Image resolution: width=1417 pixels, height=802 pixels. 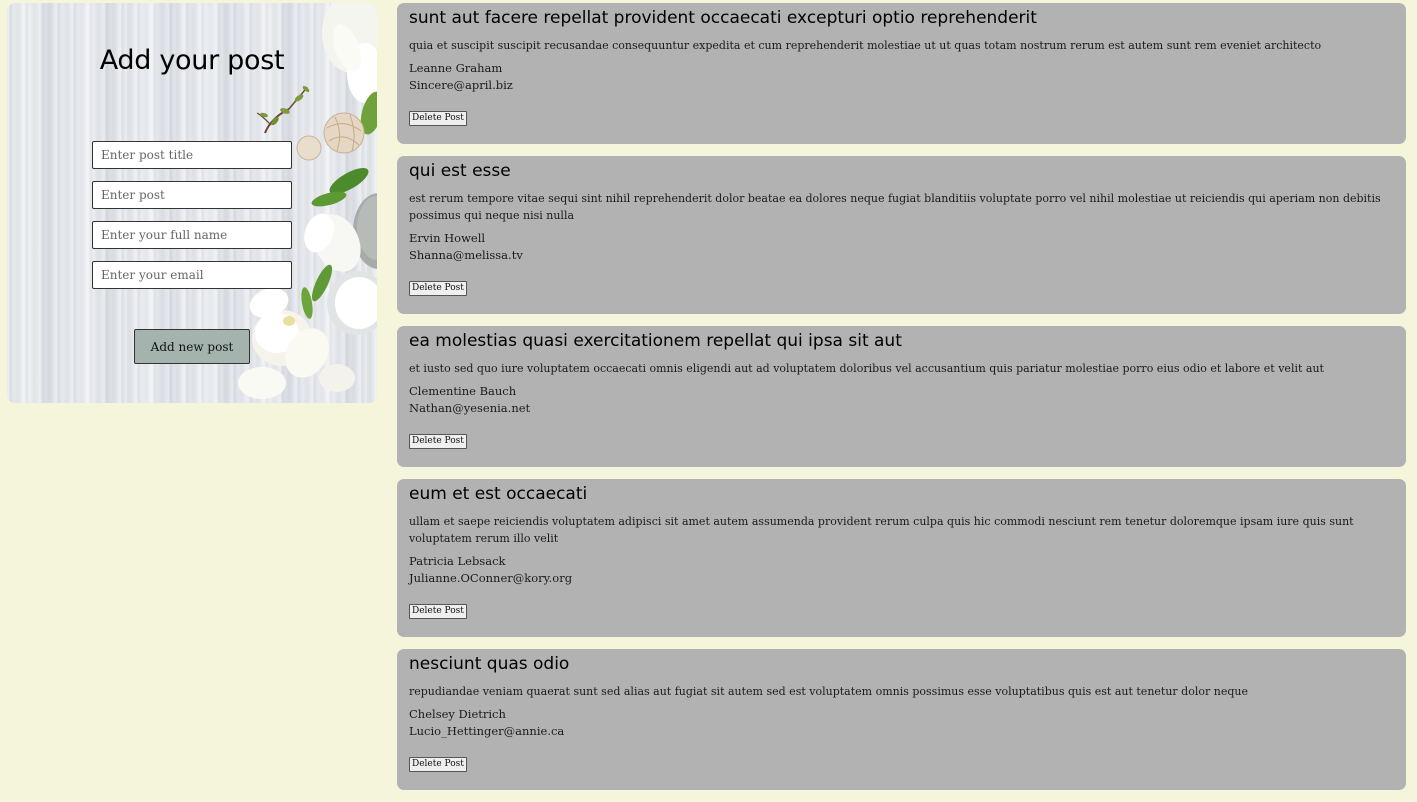 What do you see at coordinates (456, 68) in the screenshot?
I see `post-author: Leanne Graham` at bounding box center [456, 68].